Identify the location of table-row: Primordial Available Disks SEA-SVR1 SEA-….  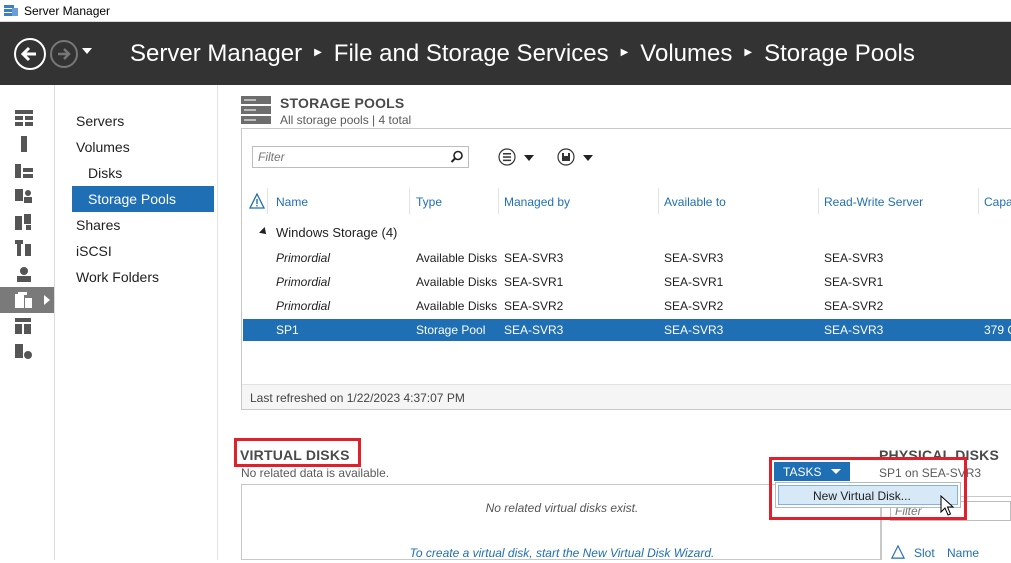
(627, 282).